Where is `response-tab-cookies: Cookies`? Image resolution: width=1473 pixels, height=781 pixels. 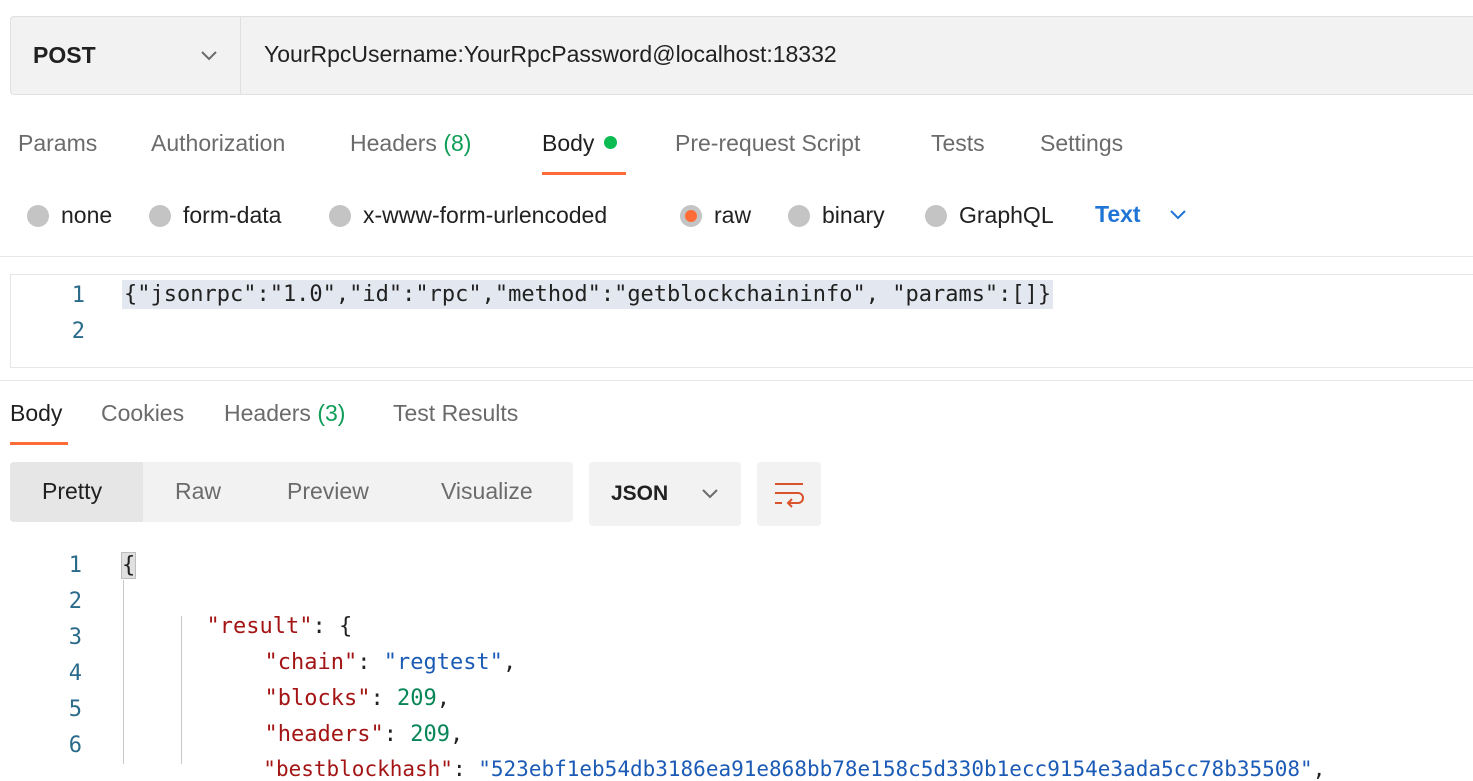
response-tab-cookies: Cookies is located at coordinates (142, 413).